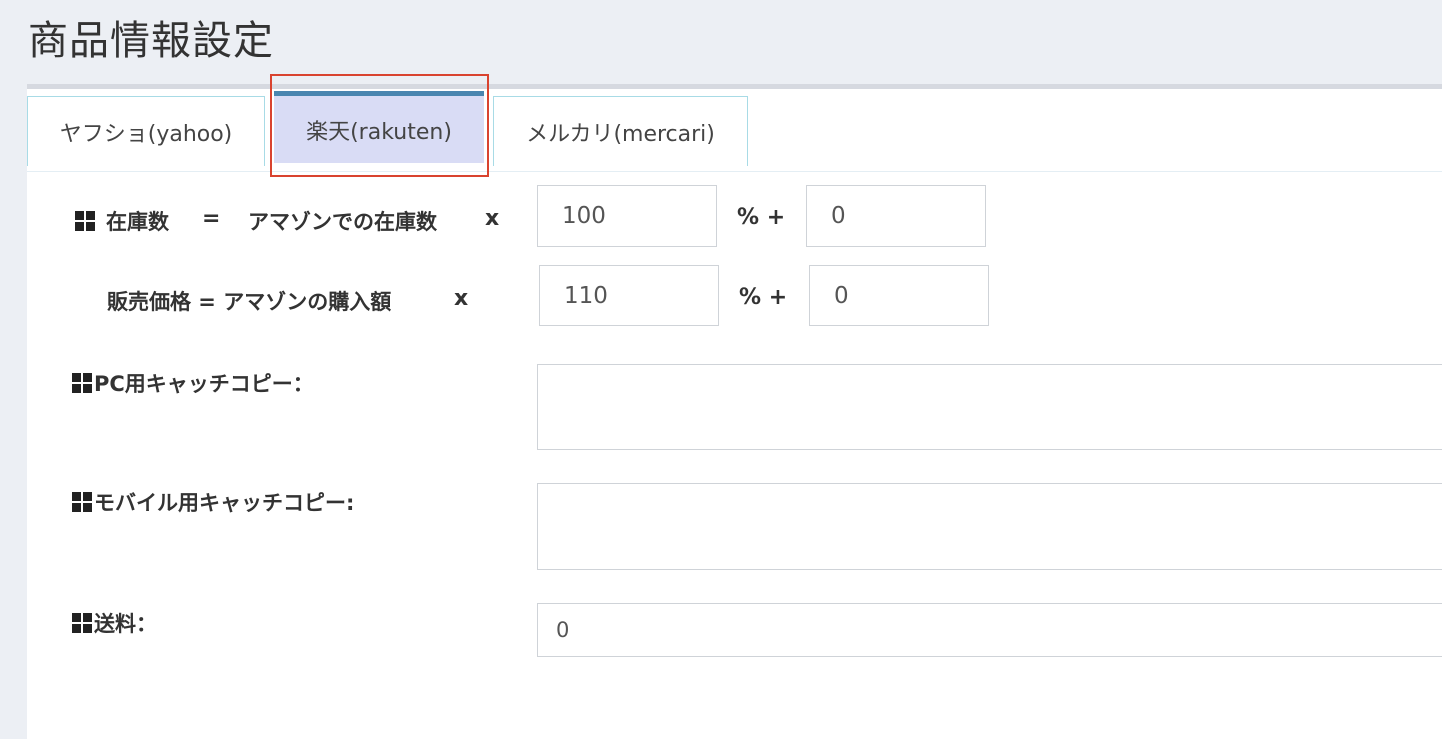  Describe the element at coordinates (204, 384) in the screenshot. I see `pc-catch-label: PC用キャッチコピー：` at that location.